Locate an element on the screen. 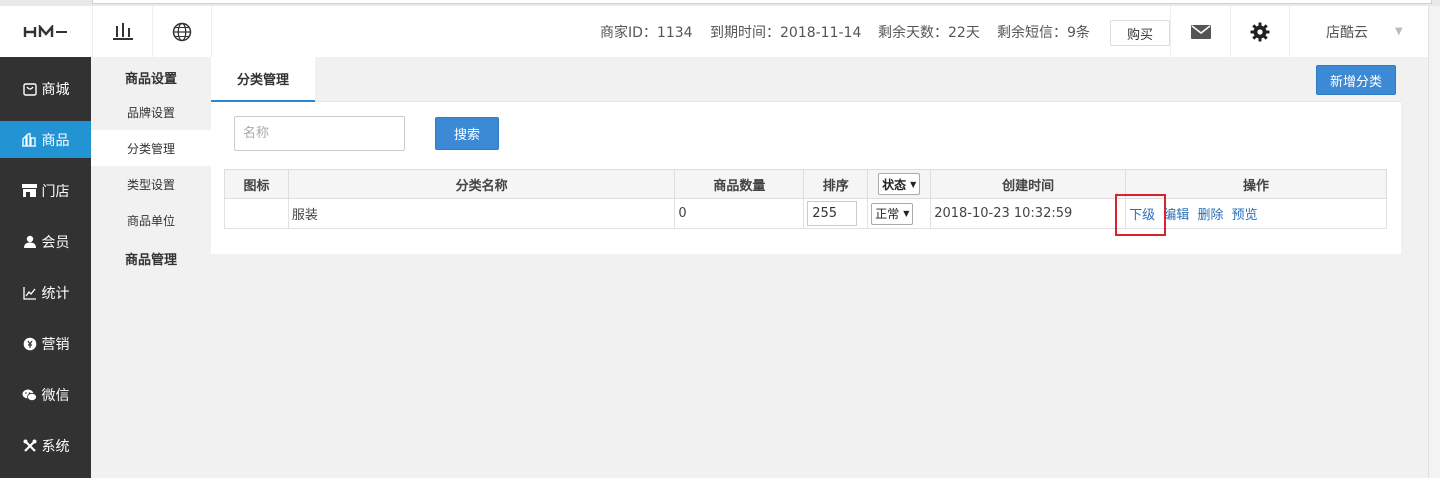 This screenshot has width=1440, height=478. submenu-section-goods-management: 商品管理 is located at coordinates (151, 258).